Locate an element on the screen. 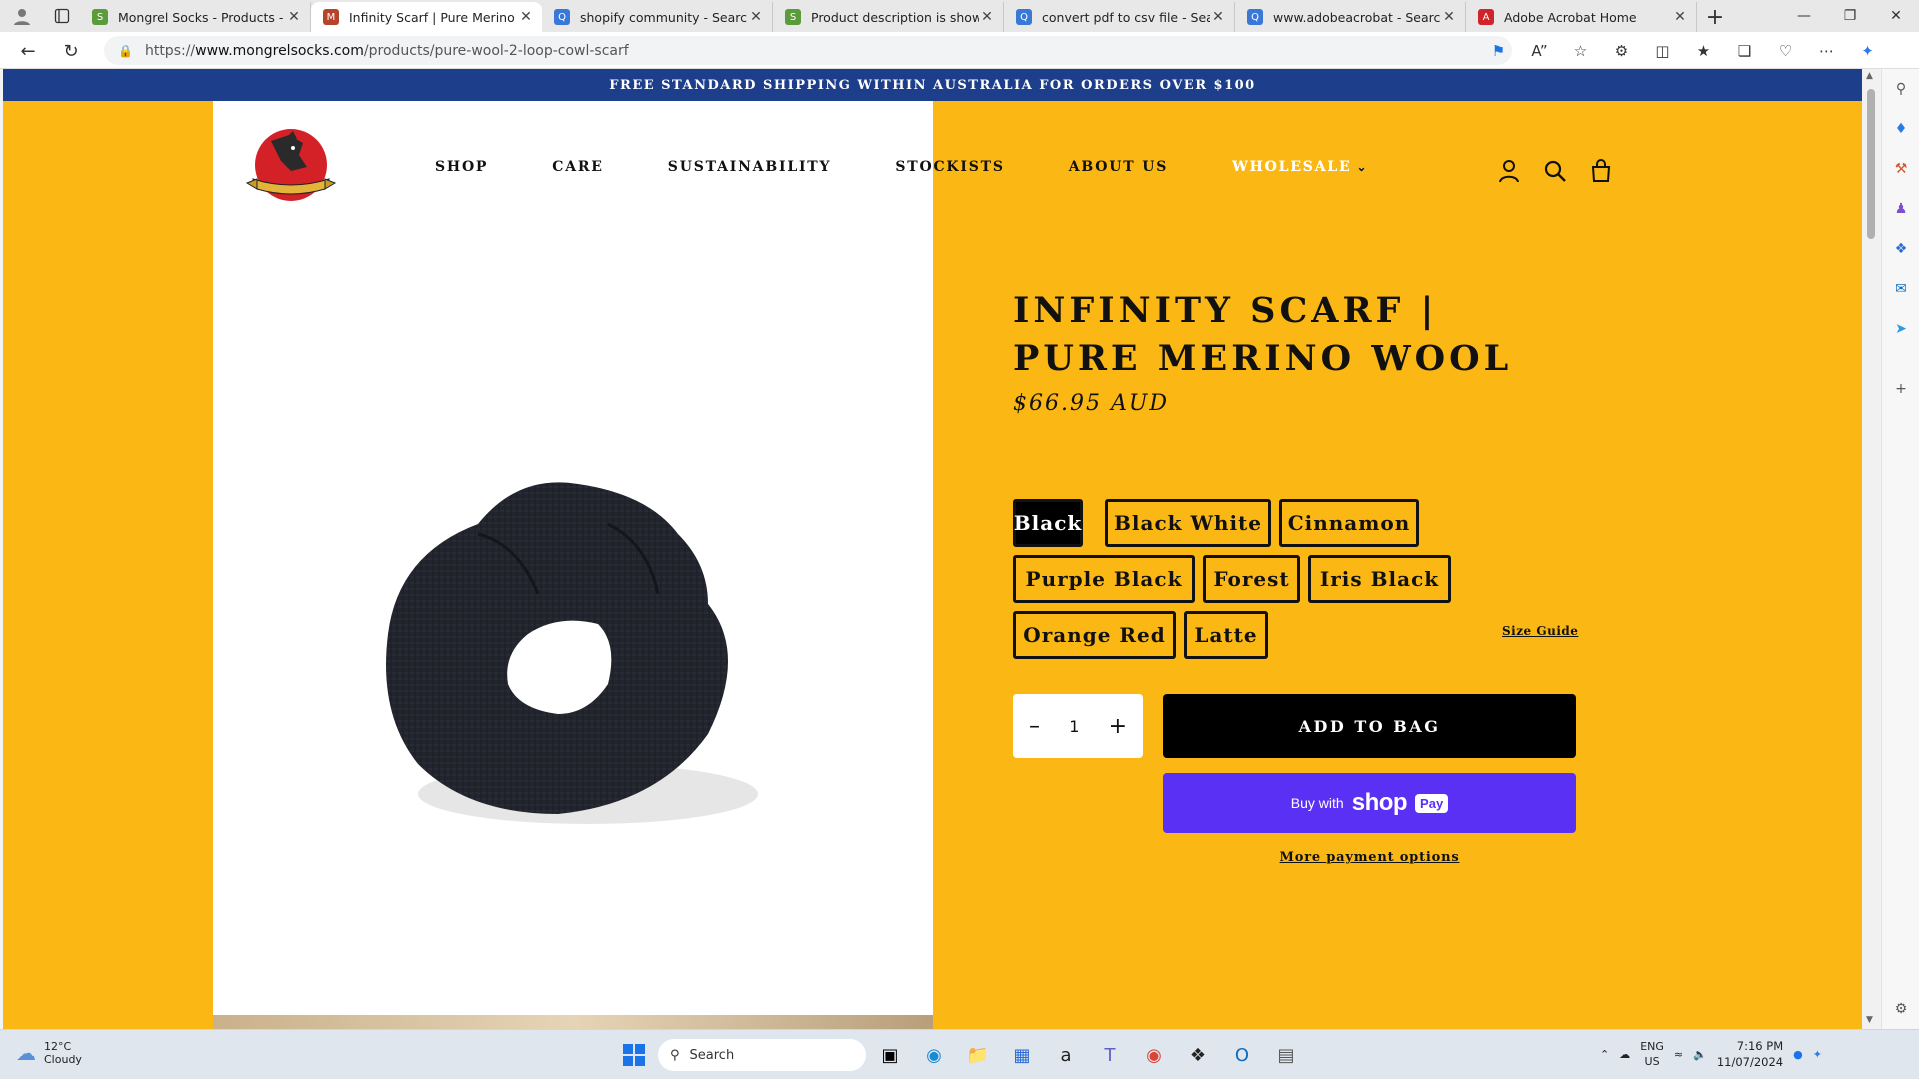 Image resolution: width=1919 pixels, height=1079 pixels. volume-icon: 🔈 is located at coordinates (1700, 1054).